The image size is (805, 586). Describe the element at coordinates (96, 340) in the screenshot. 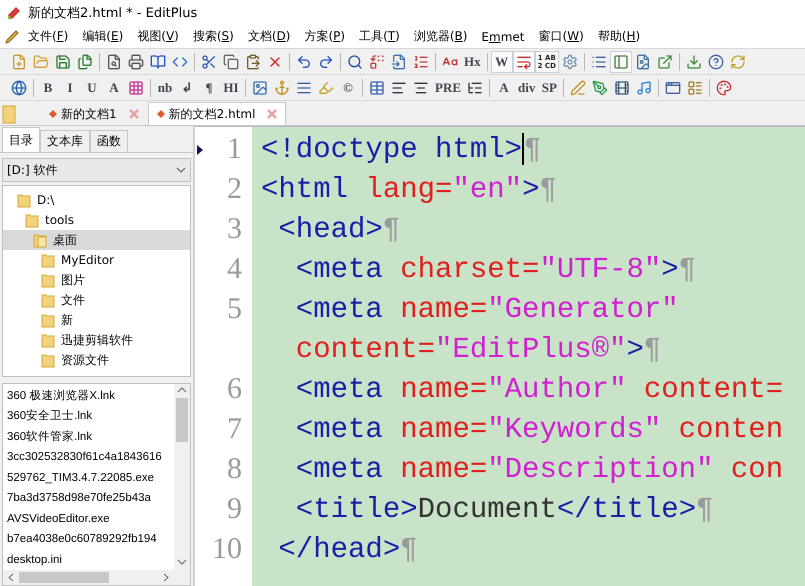

I see `tree-item: 迅捷剪辑软件` at that location.